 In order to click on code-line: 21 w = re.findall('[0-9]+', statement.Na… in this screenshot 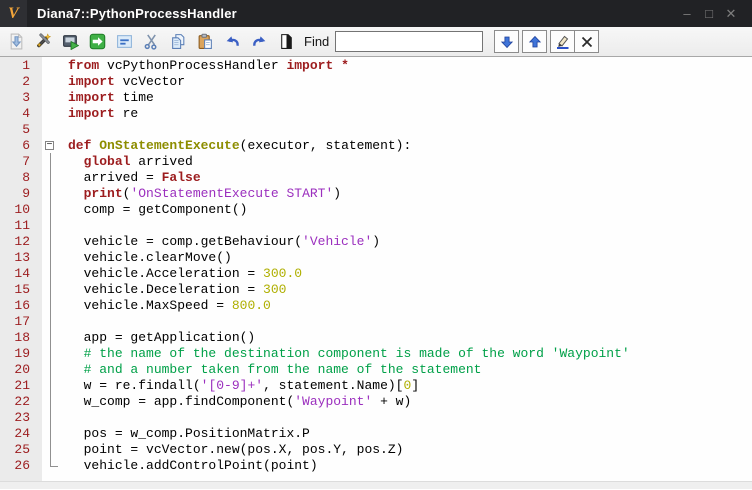, I will do `click(376, 386)`.